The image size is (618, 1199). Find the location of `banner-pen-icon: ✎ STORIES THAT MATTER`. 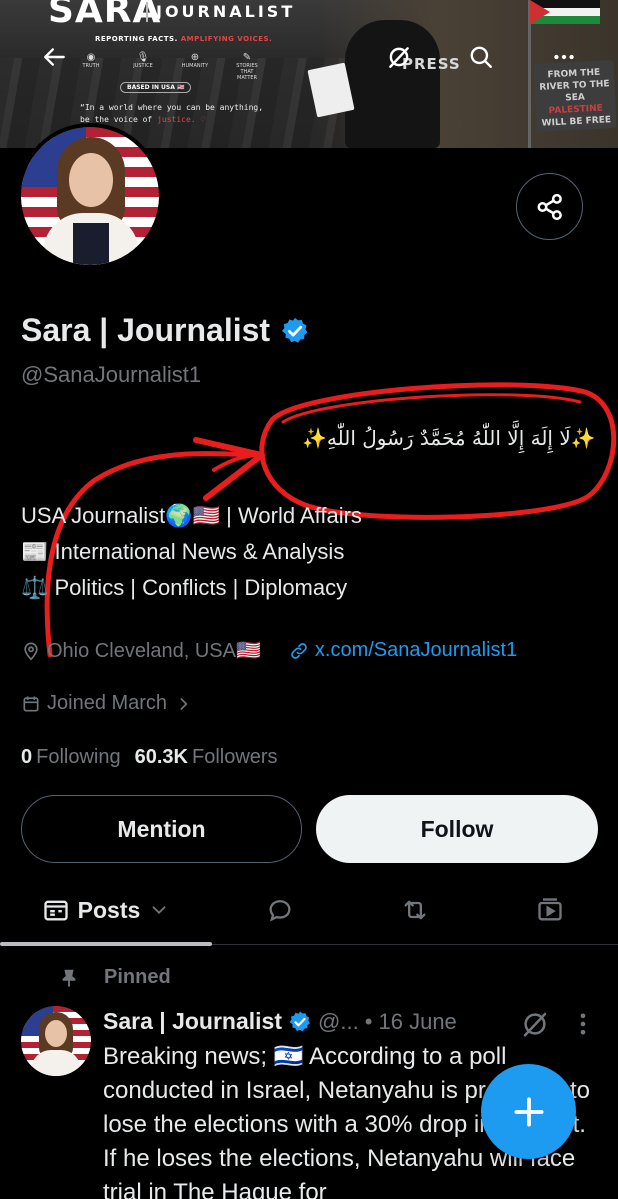

banner-pen-icon: ✎ STORIES THAT MATTER is located at coordinates (247, 66).